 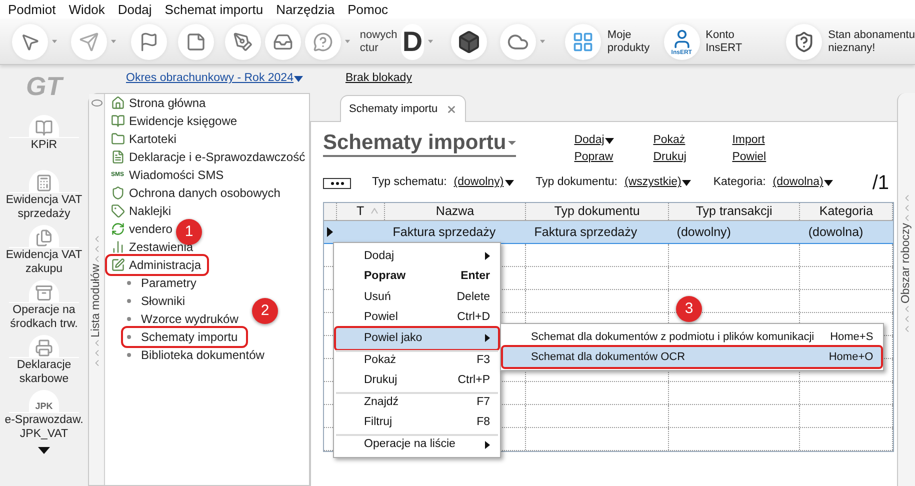 I want to click on menu-item: Schemat importu, so click(x=214, y=10).